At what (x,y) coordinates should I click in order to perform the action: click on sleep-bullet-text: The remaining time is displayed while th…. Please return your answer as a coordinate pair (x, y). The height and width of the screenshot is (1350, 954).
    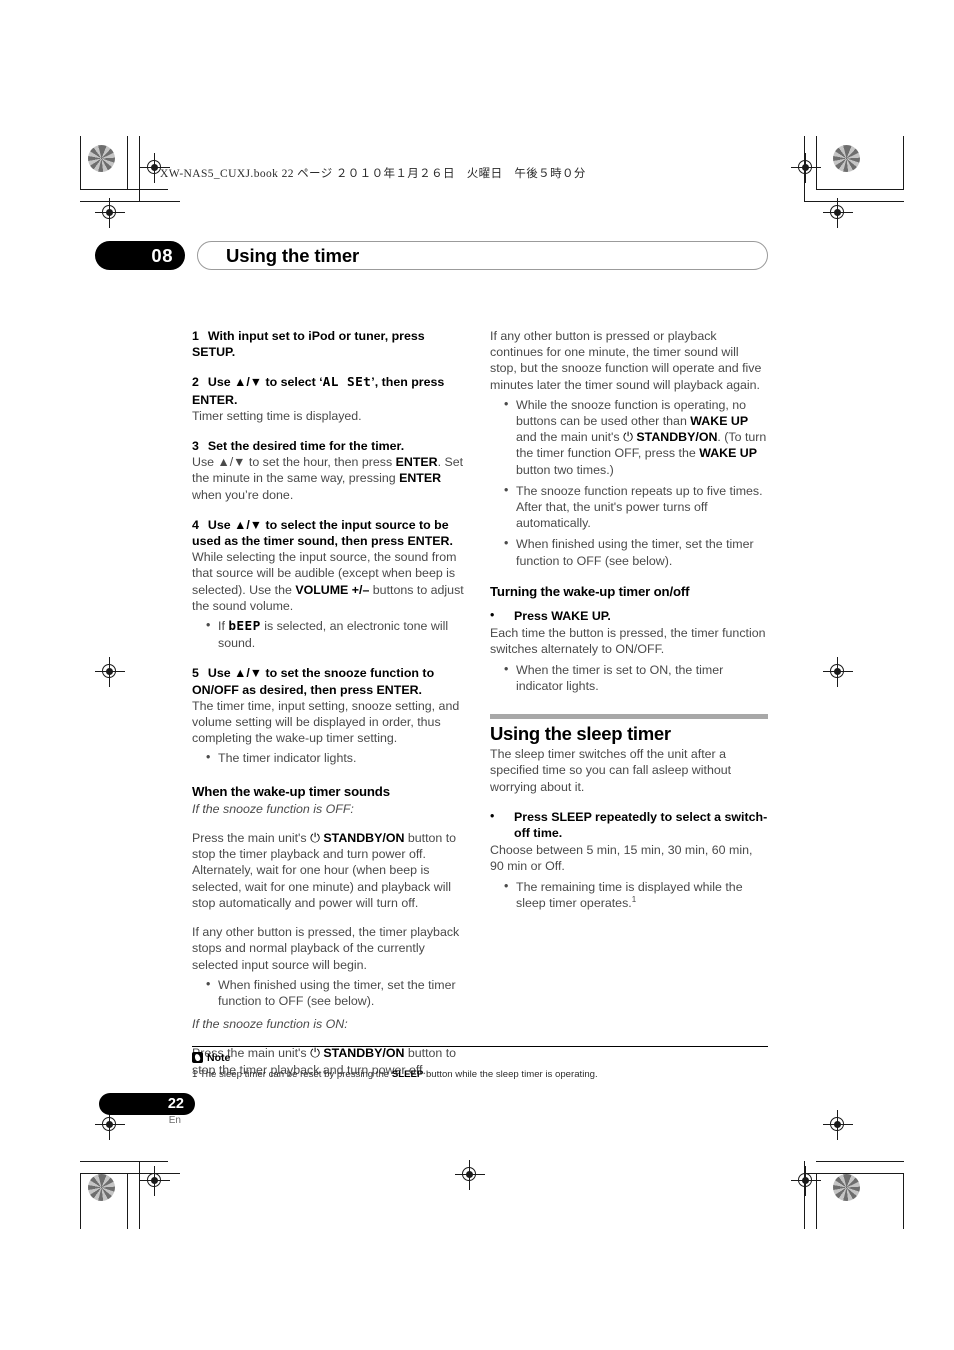
    Looking at the image, I should click on (629, 894).